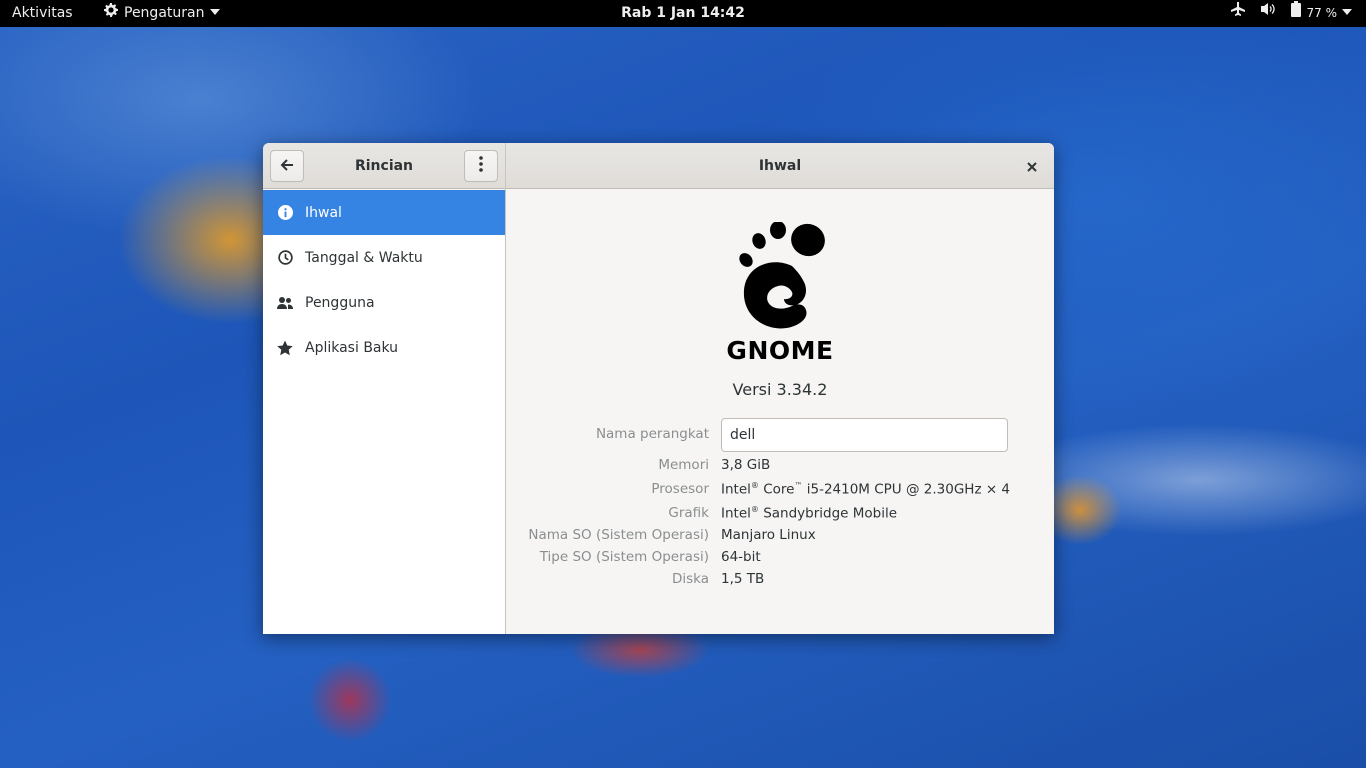 This screenshot has height=768, width=1366. Describe the element at coordinates (652, 434) in the screenshot. I see `device-name-label: Nama perangkat` at that location.